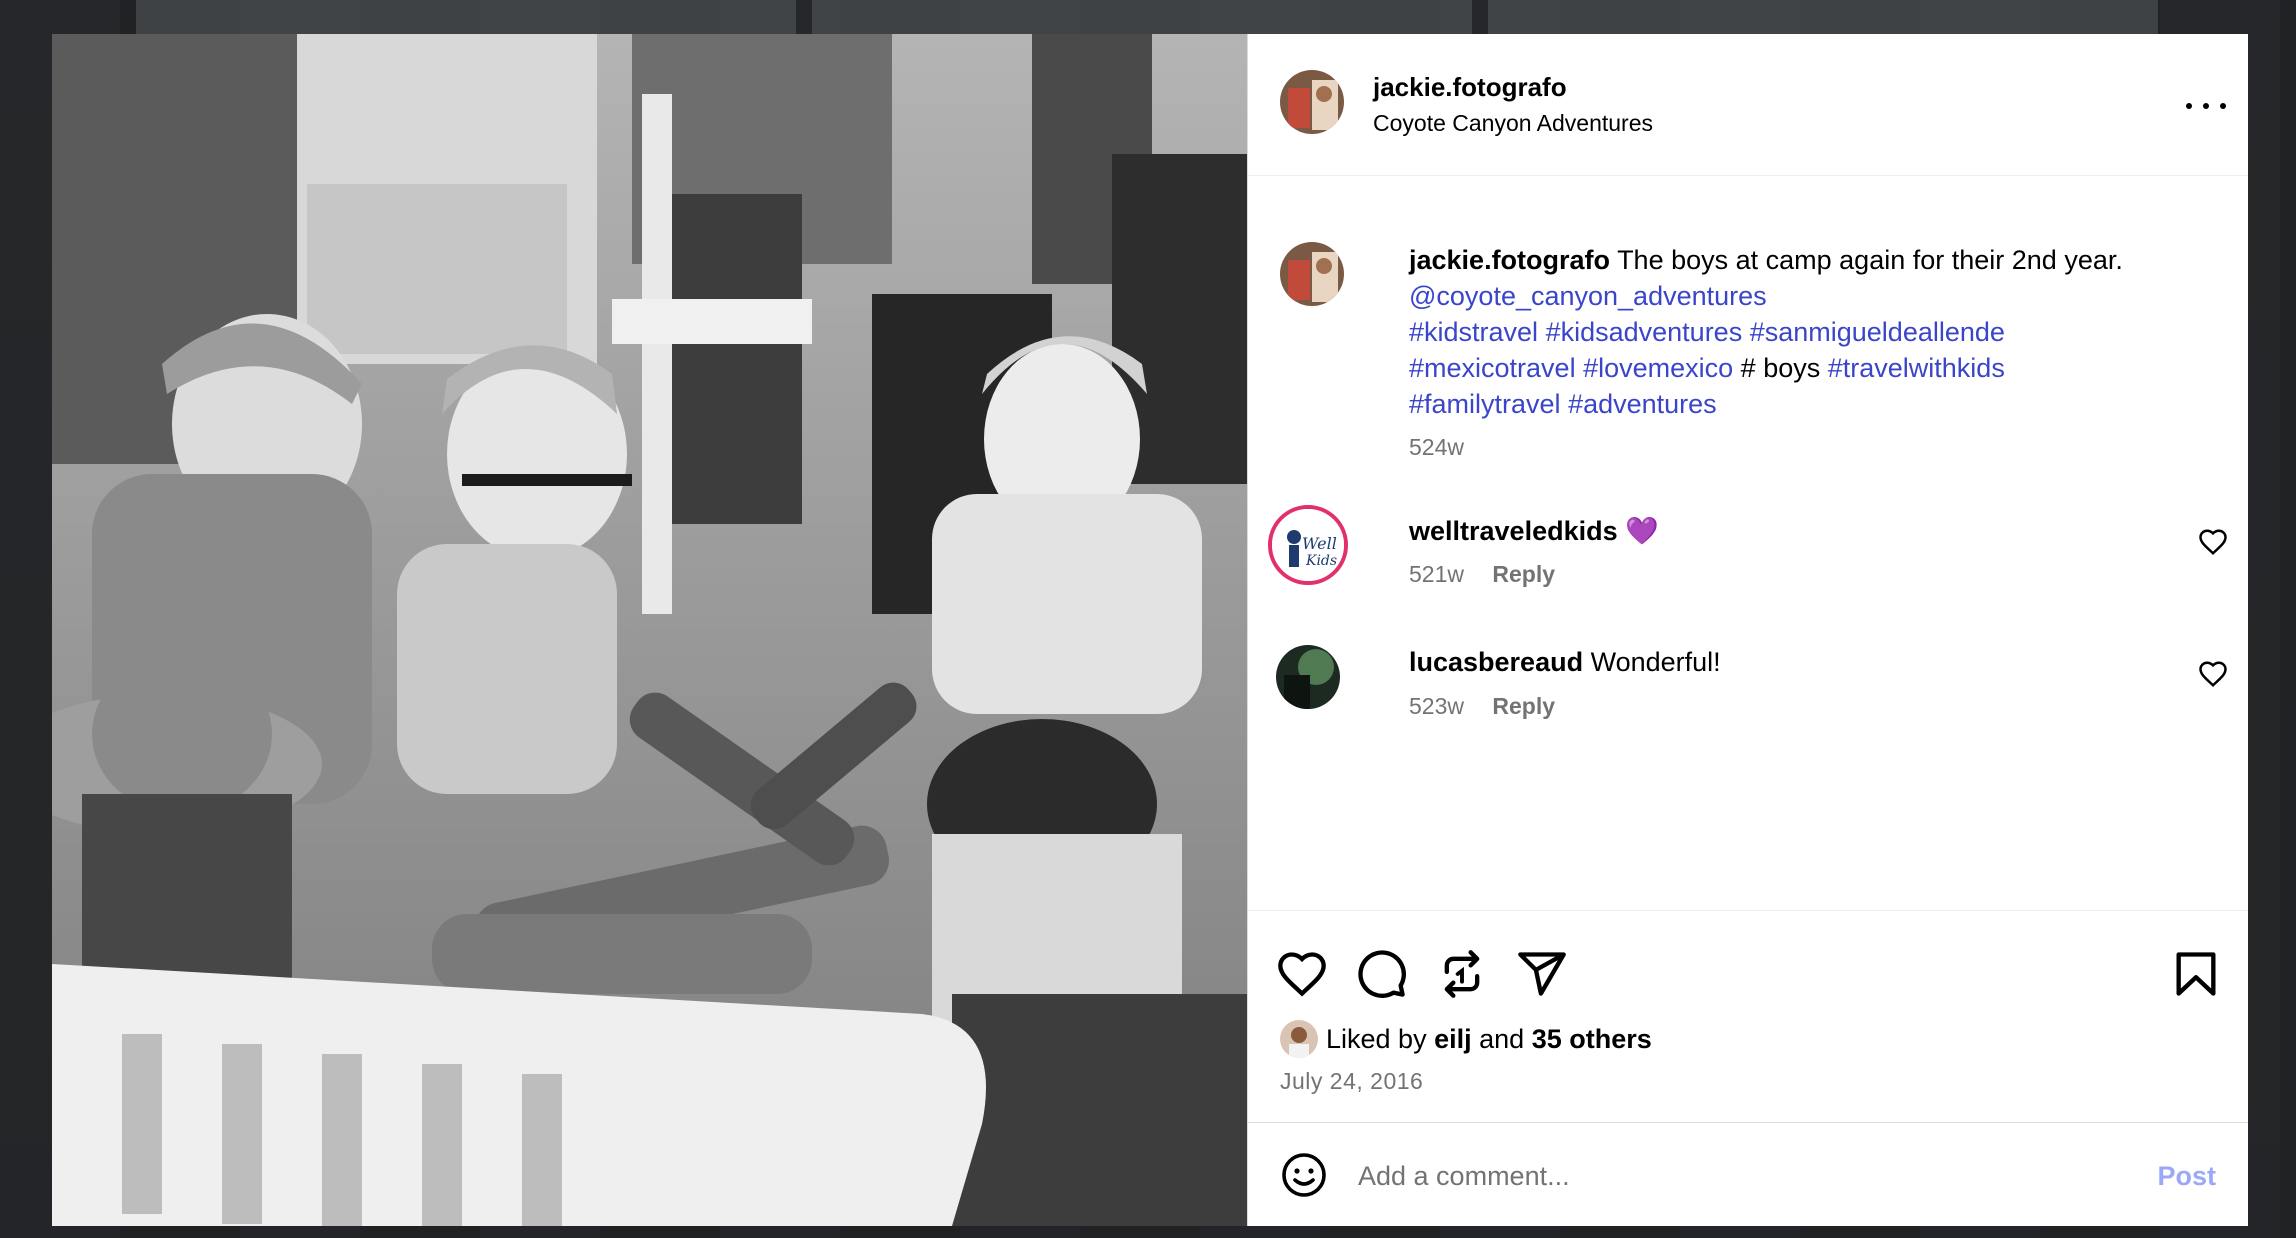 Image resolution: width=2296 pixels, height=1238 pixels. What do you see at coordinates (1299, 1039) in the screenshot?
I see `liker-avatar` at bounding box center [1299, 1039].